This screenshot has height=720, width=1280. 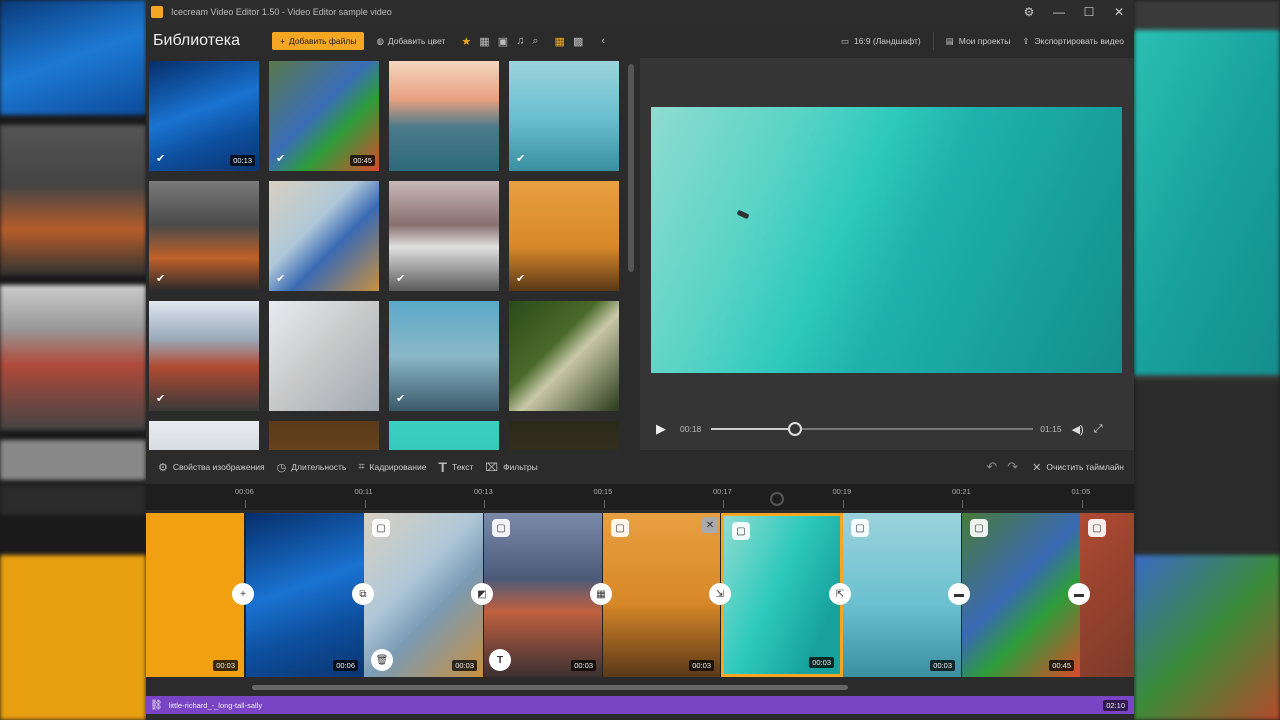 I want to click on crop-label: Кадрирование, so click(x=398, y=467).